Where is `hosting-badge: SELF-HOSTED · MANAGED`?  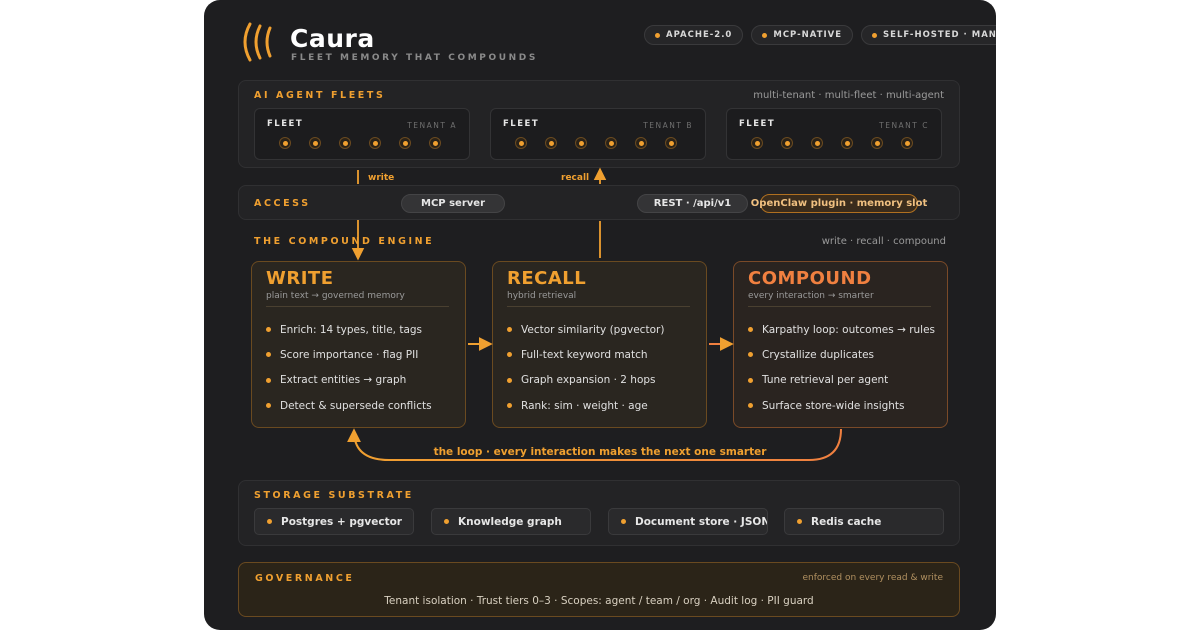 hosting-badge: SELF-HOSTED · MANAGED is located at coordinates (928, 35).